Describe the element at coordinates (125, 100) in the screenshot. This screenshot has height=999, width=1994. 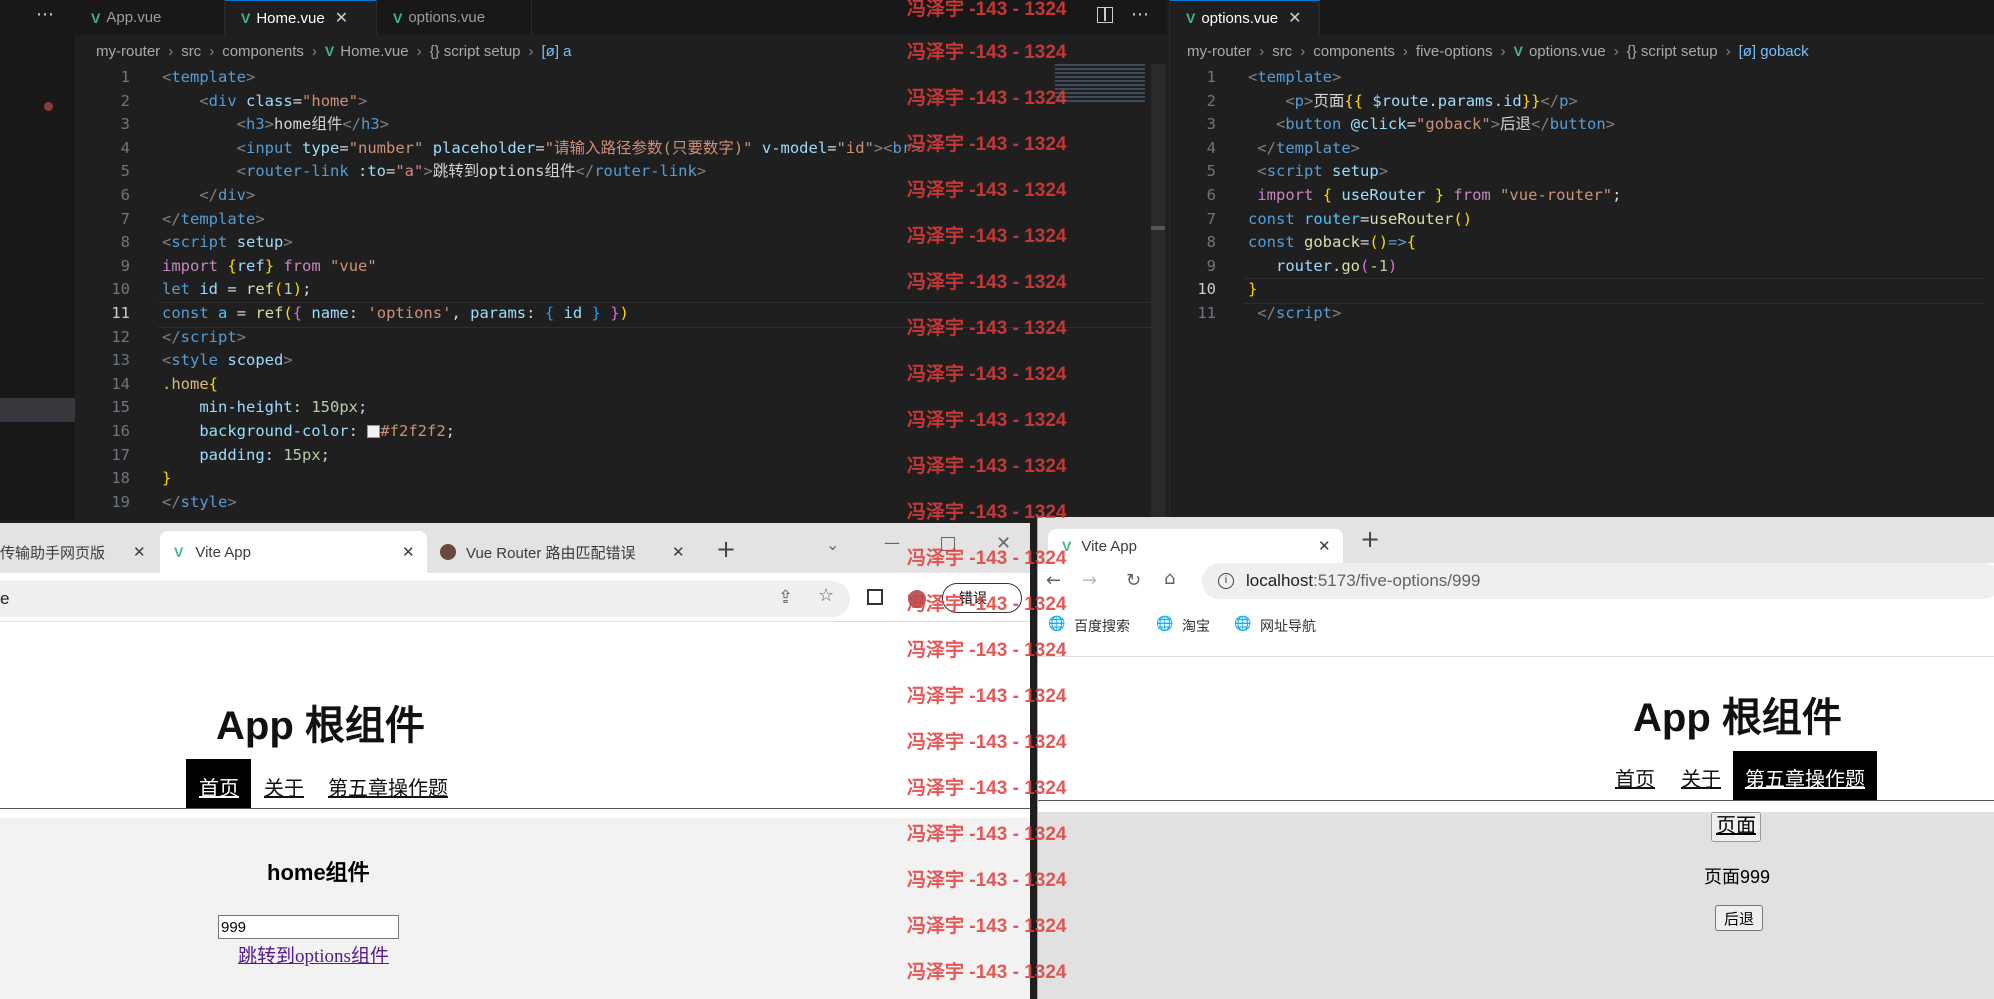
I see `line-number: 2` at that location.